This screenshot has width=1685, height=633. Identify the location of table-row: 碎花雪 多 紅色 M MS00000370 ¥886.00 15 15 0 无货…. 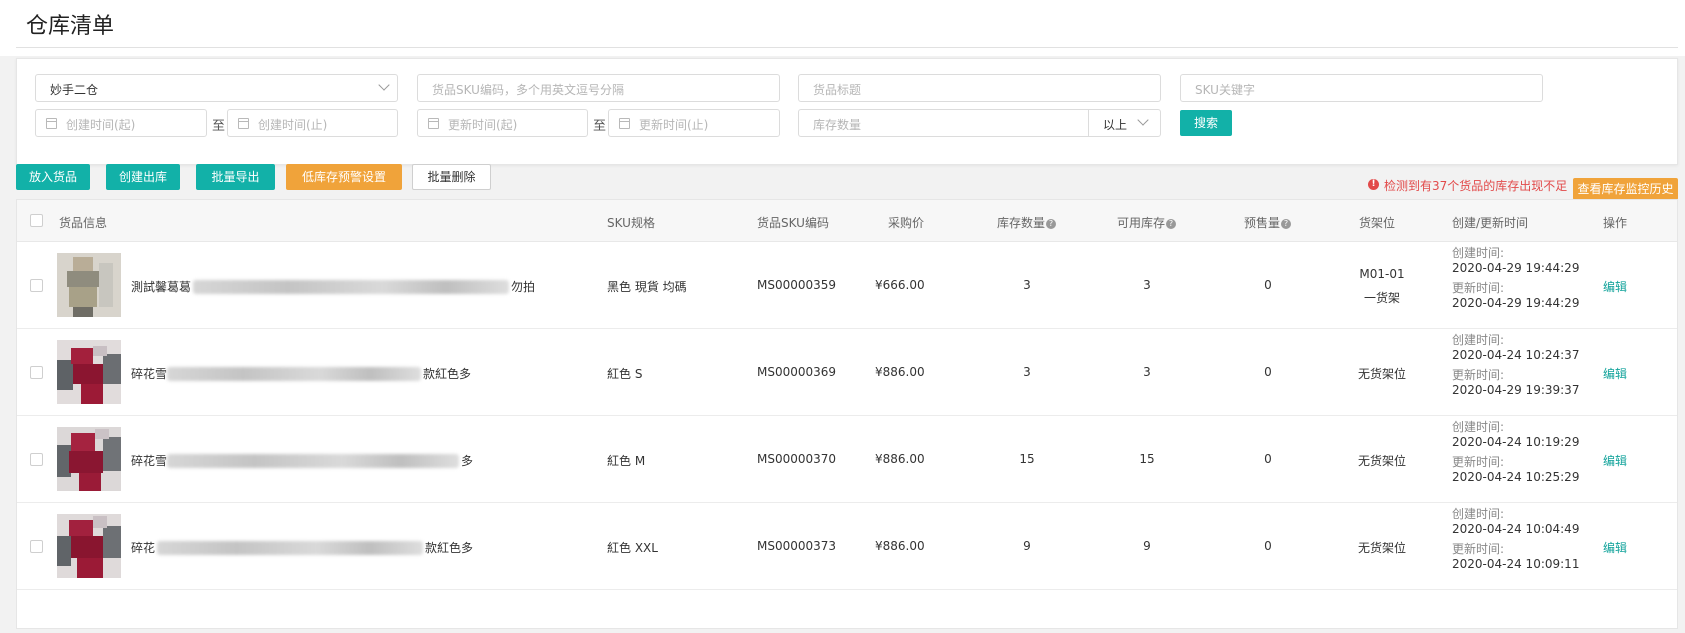
(847, 459).